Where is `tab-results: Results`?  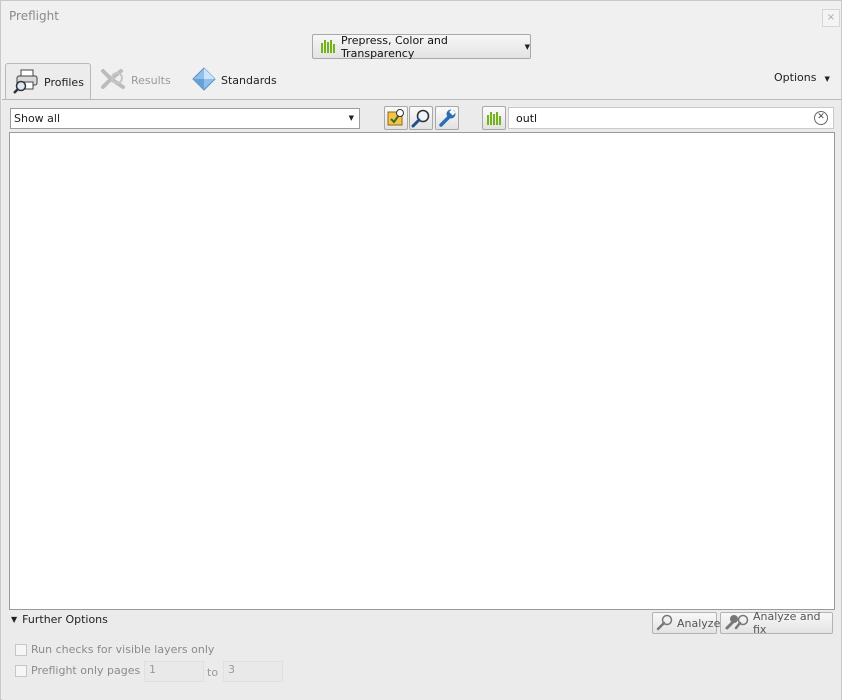
tab-results: Results is located at coordinates (135, 80).